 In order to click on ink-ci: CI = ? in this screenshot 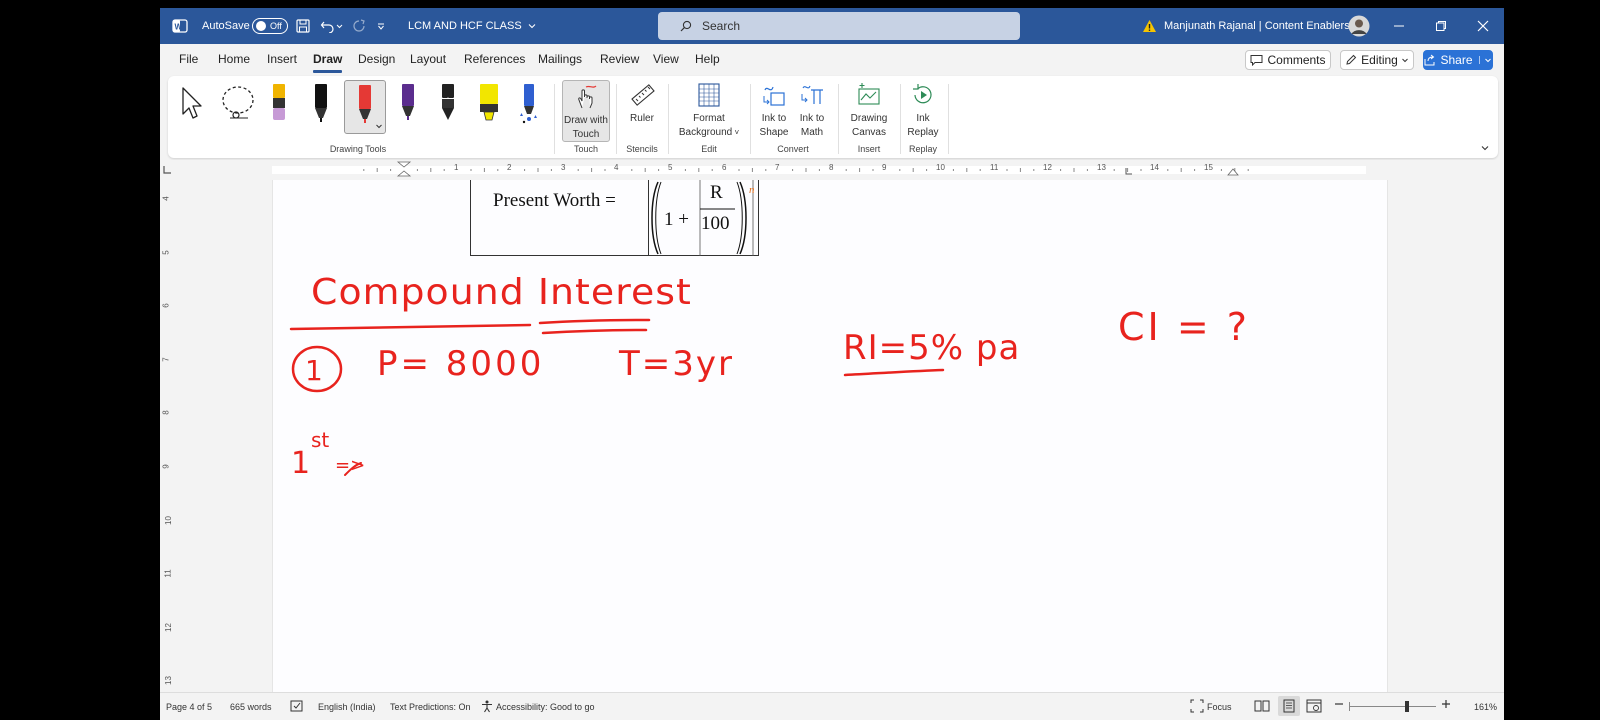, I will do `click(1184, 327)`.